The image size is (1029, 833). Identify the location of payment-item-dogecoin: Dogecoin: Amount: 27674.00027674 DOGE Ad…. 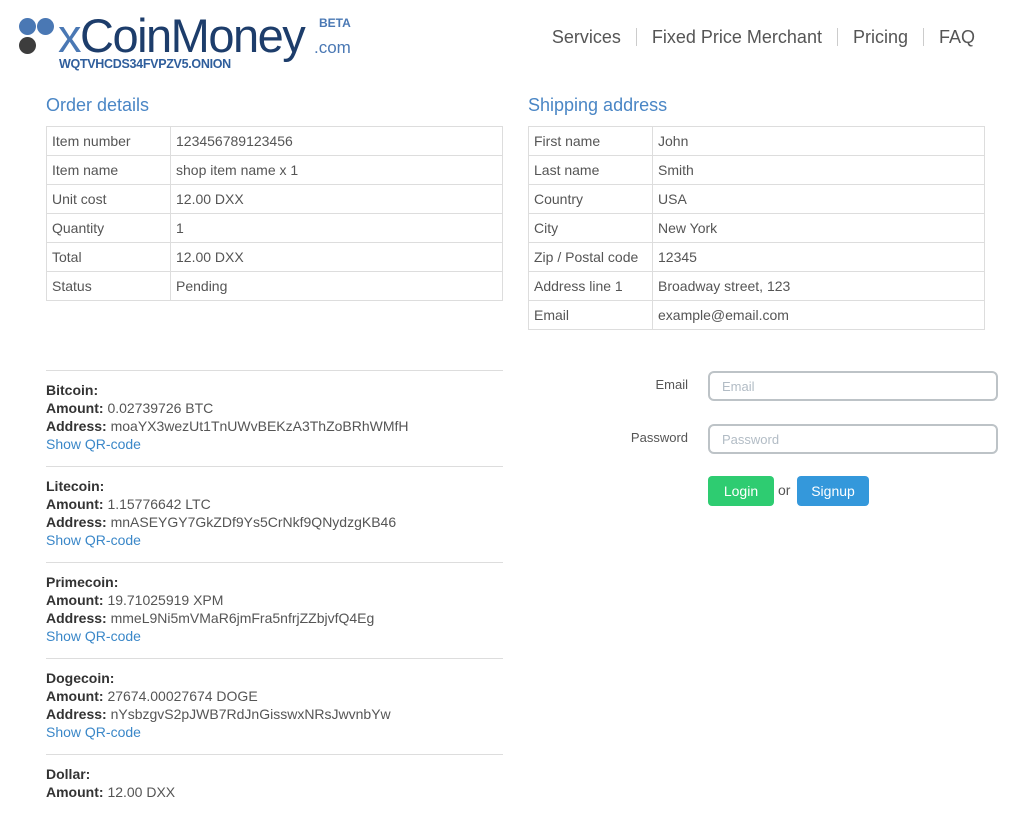
(274, 706).